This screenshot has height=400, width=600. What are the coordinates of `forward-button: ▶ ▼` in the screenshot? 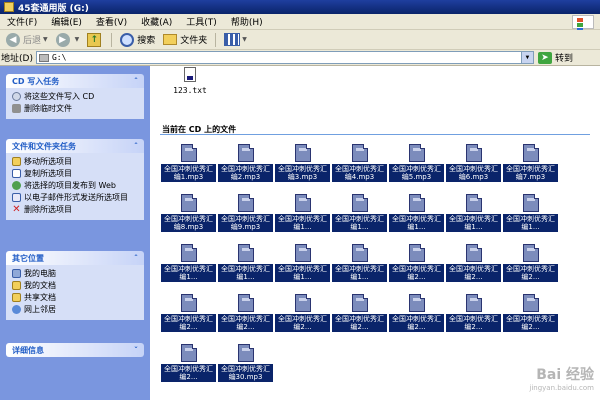 It's located at (68, 40).